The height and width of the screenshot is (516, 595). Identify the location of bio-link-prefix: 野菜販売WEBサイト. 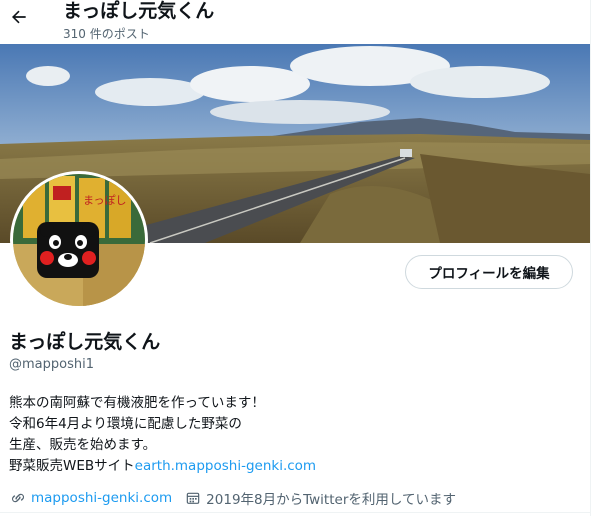
(72, 466).